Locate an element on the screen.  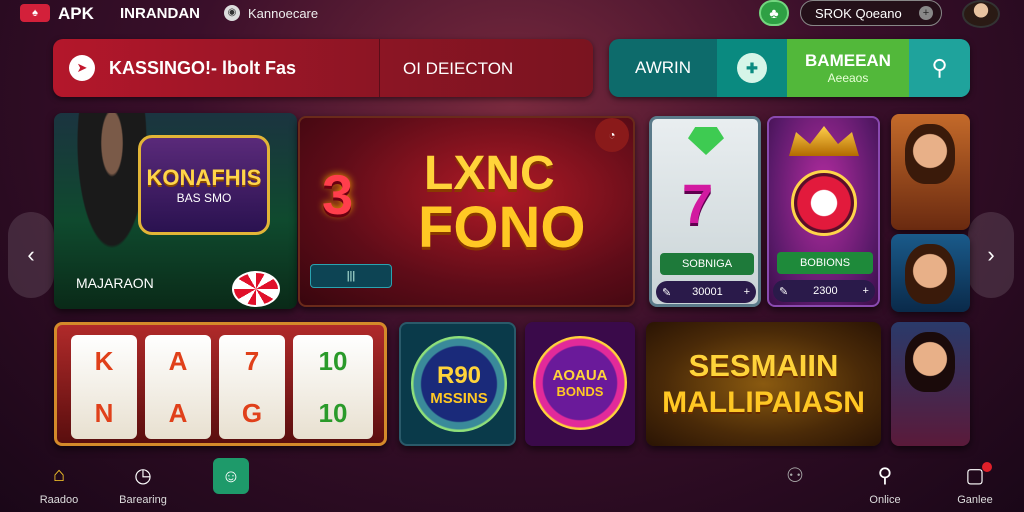
featured-card-main: 3 LXNC FONO ||| ◔ is located at coordinates (466, 211).